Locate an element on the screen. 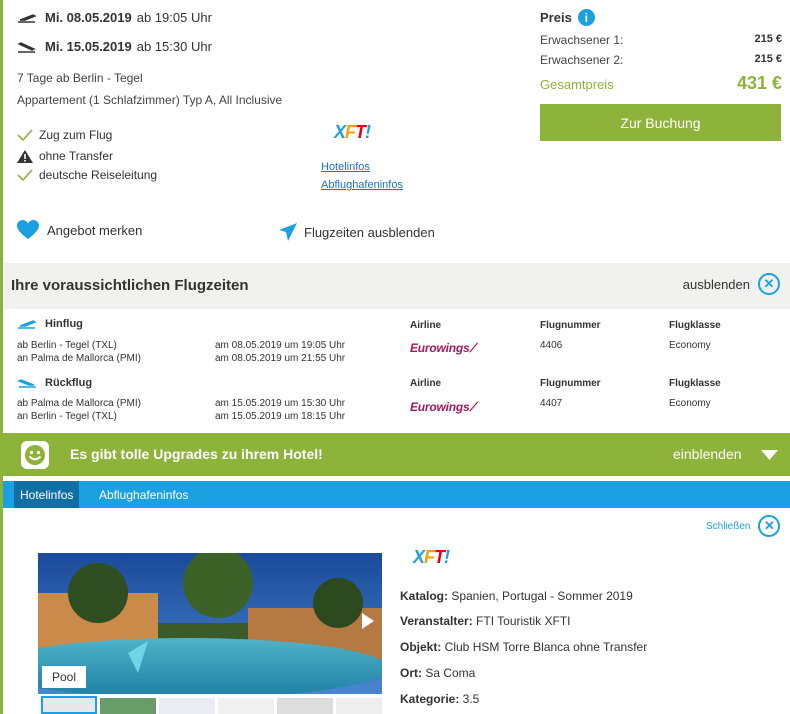 The height and width of the screenshot is (714, 790). hinflug-arrival-time: am 08.05.2019 um 21:55 Uhr is located at coordinates (280, 358).